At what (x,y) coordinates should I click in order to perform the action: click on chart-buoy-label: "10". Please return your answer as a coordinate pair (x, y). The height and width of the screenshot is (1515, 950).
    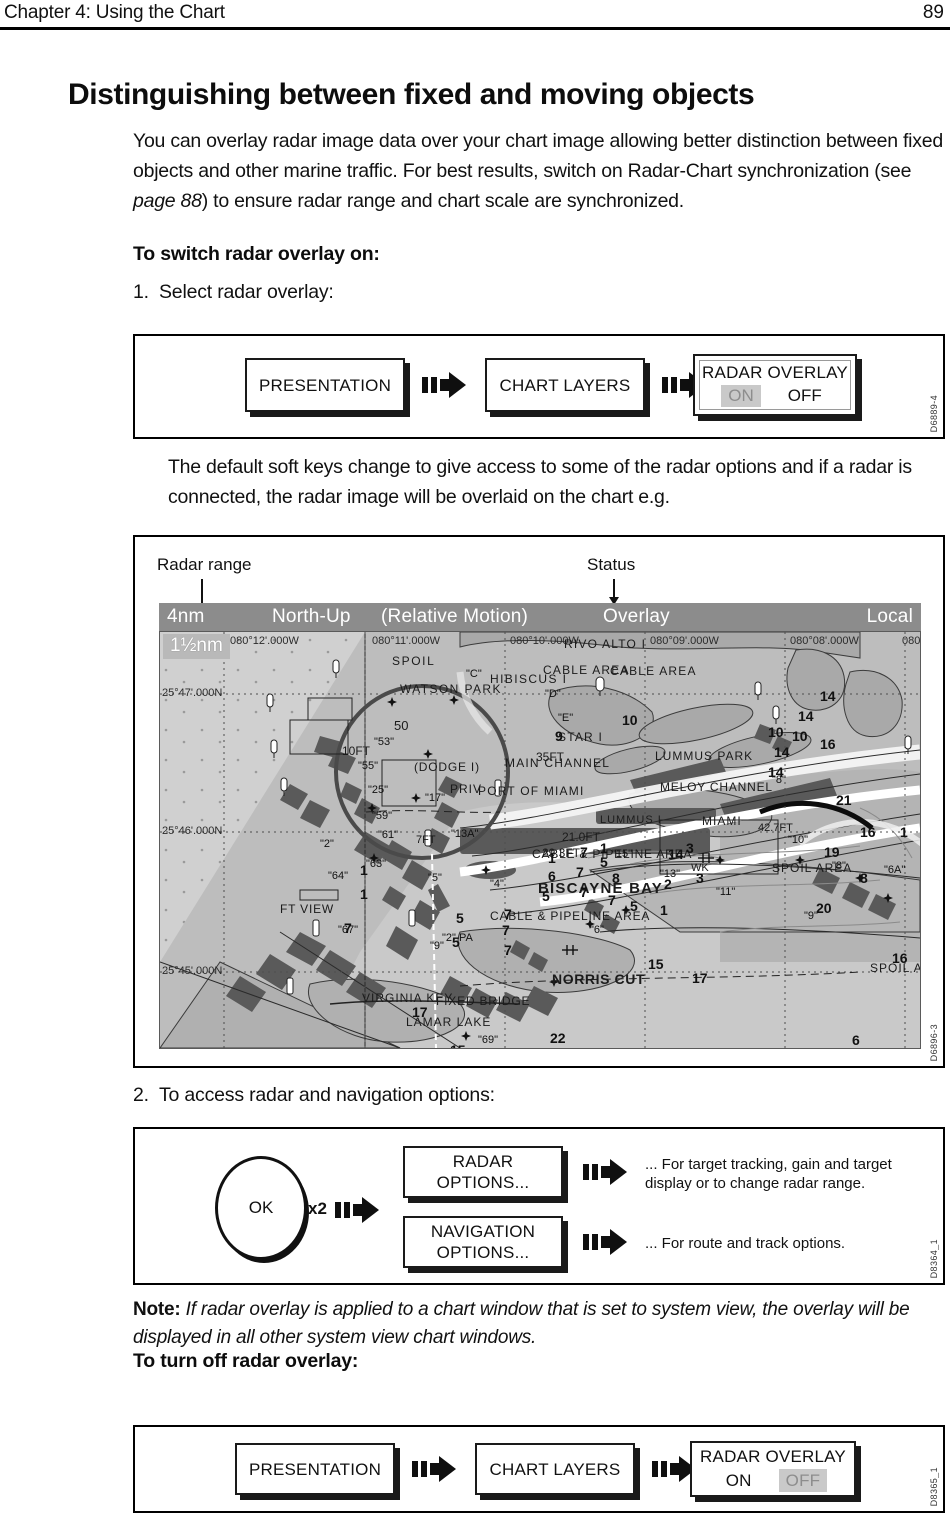
    Looking at the image, I should click on (798, 840).